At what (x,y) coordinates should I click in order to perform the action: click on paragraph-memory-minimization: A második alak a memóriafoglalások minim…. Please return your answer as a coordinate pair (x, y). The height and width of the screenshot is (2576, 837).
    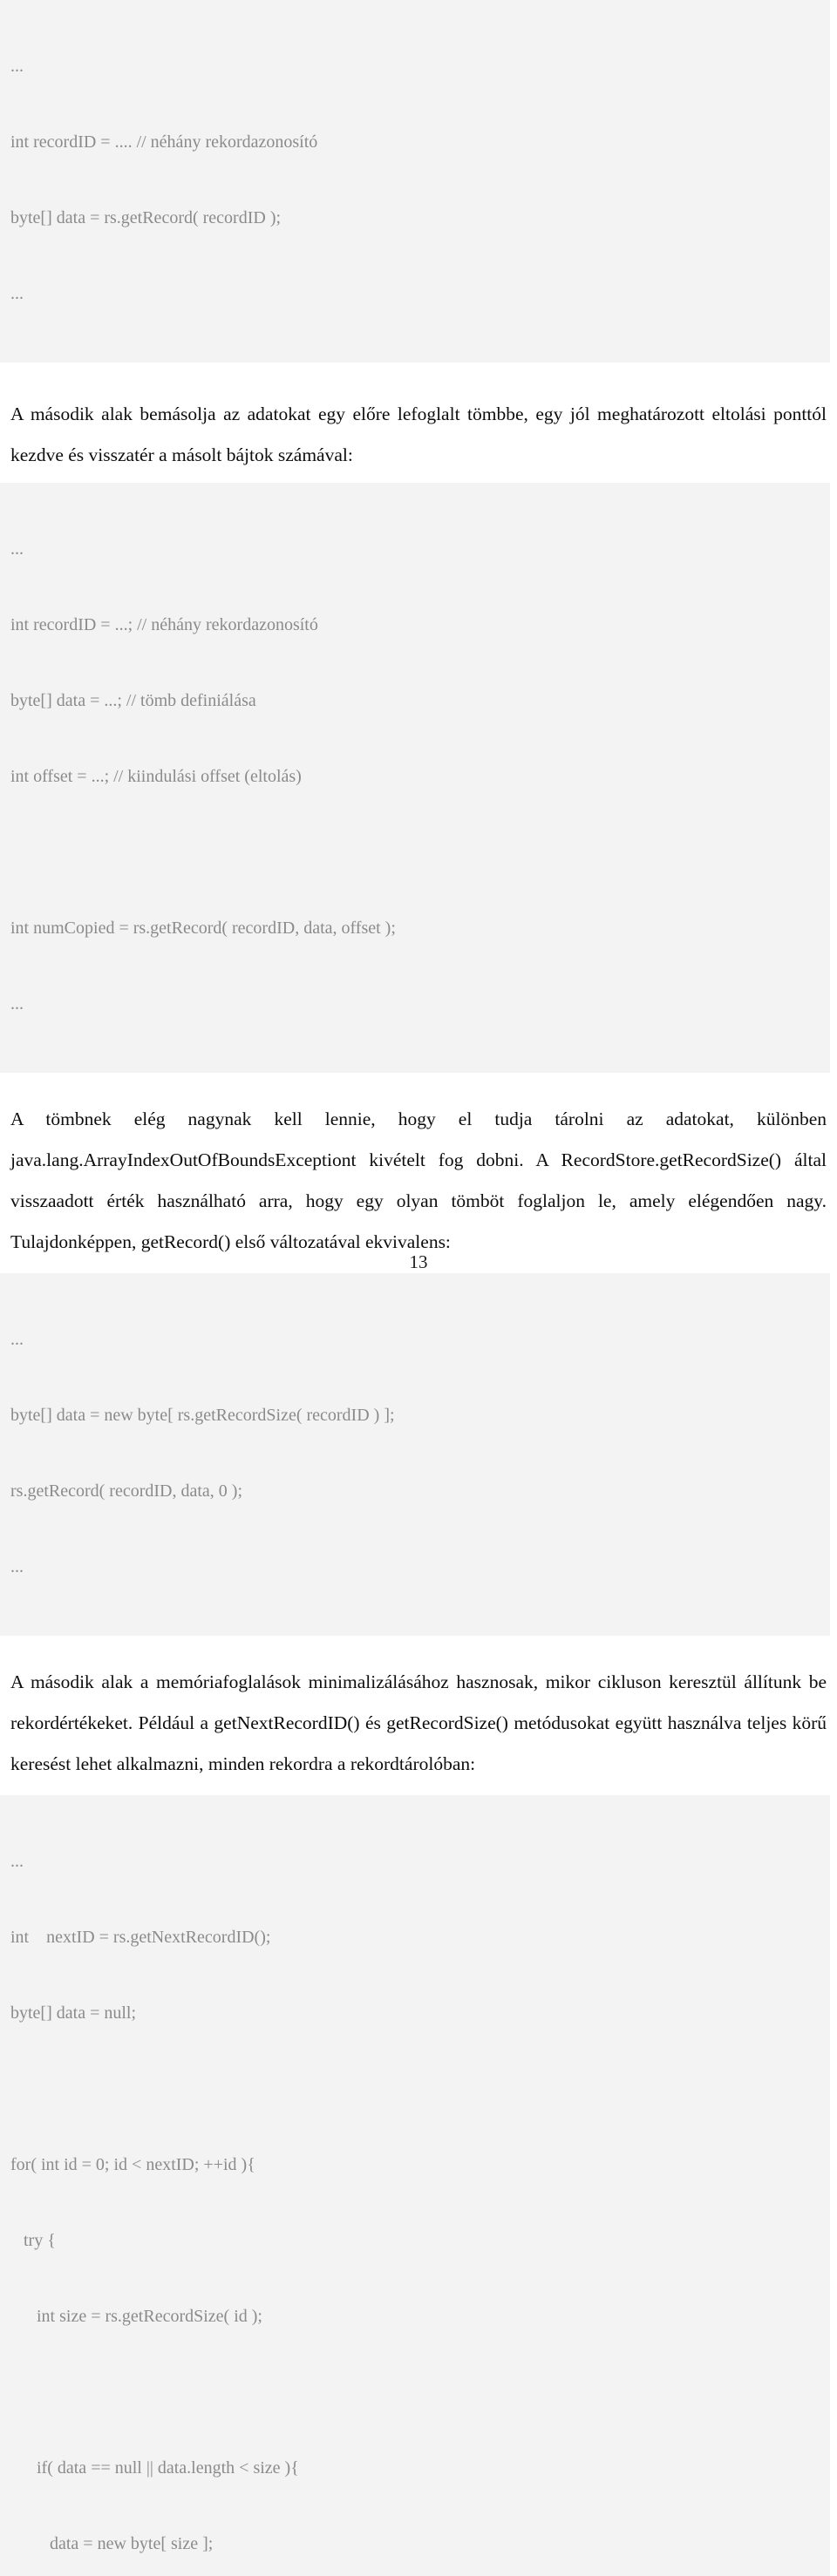
    Looking at the image, I should click on (418, 1723).